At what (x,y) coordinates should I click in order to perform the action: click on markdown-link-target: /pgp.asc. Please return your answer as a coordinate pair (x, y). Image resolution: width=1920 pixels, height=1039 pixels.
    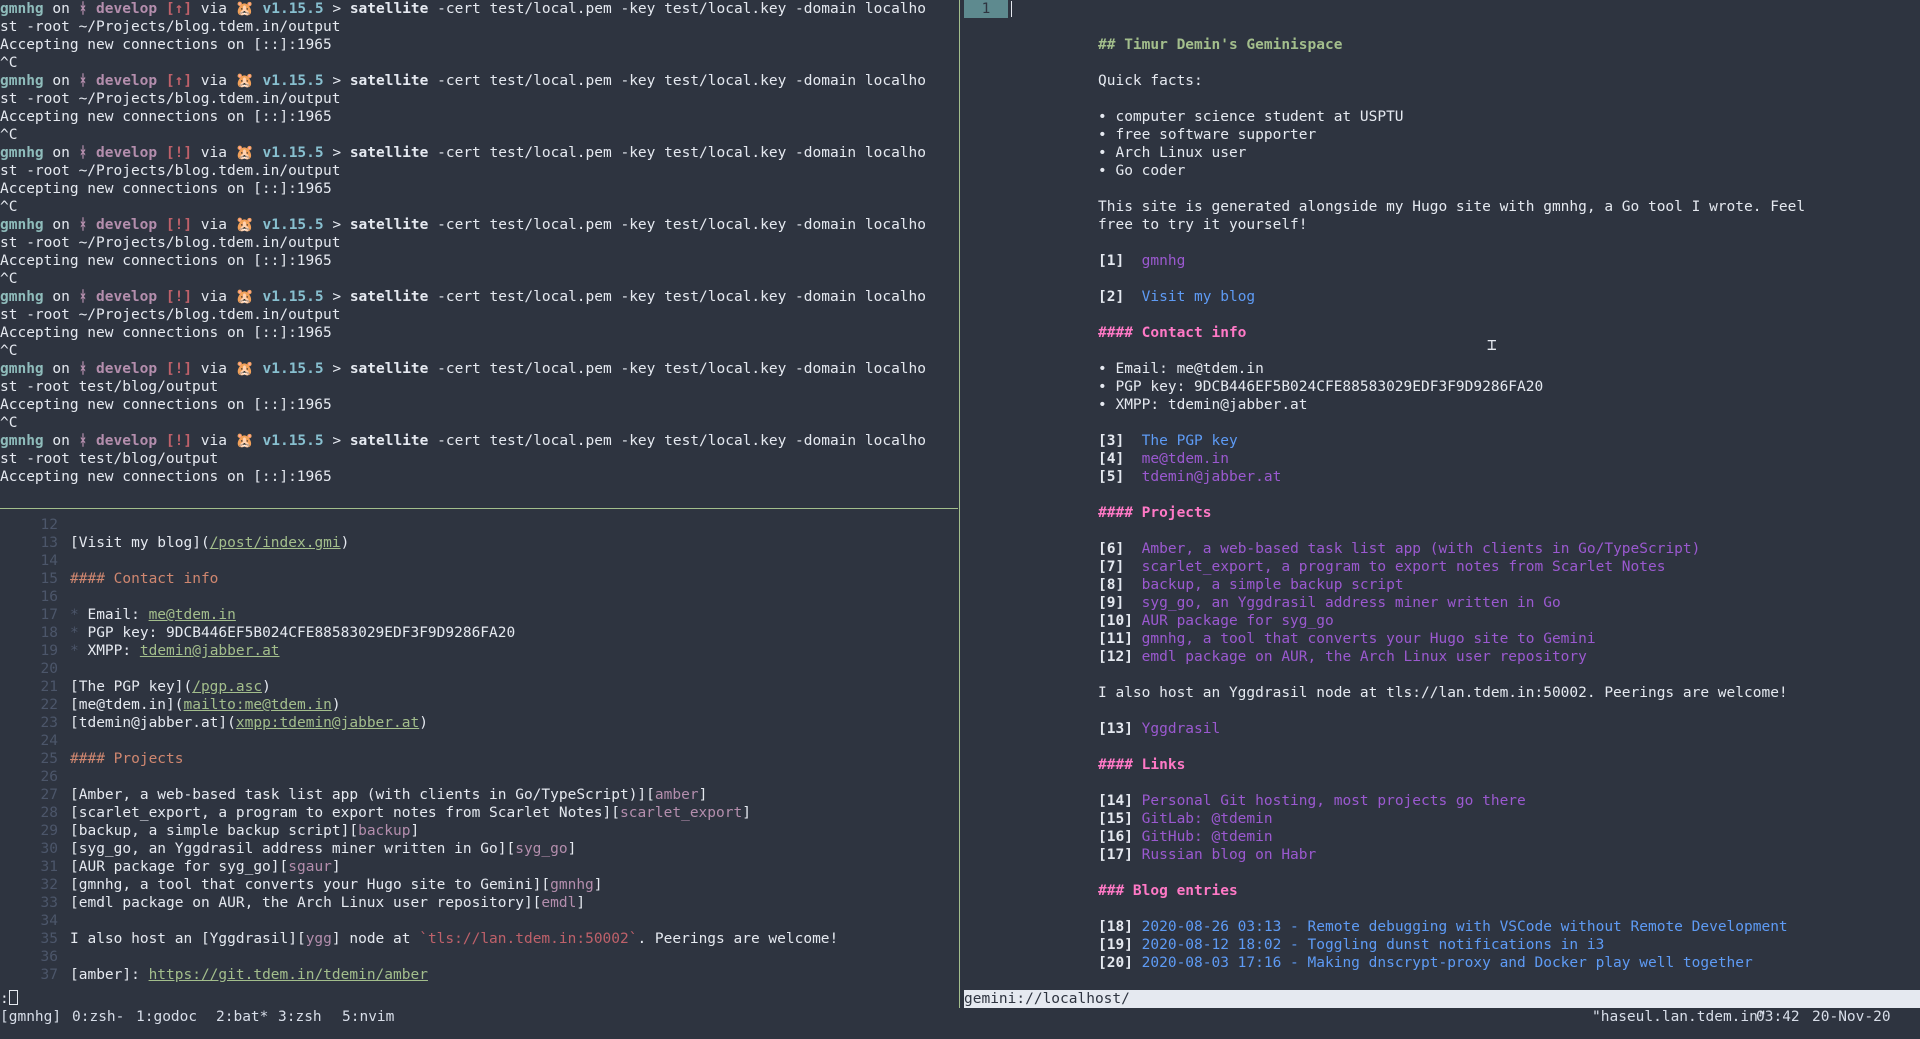
    Looking at the image, I should click on (227, 687).